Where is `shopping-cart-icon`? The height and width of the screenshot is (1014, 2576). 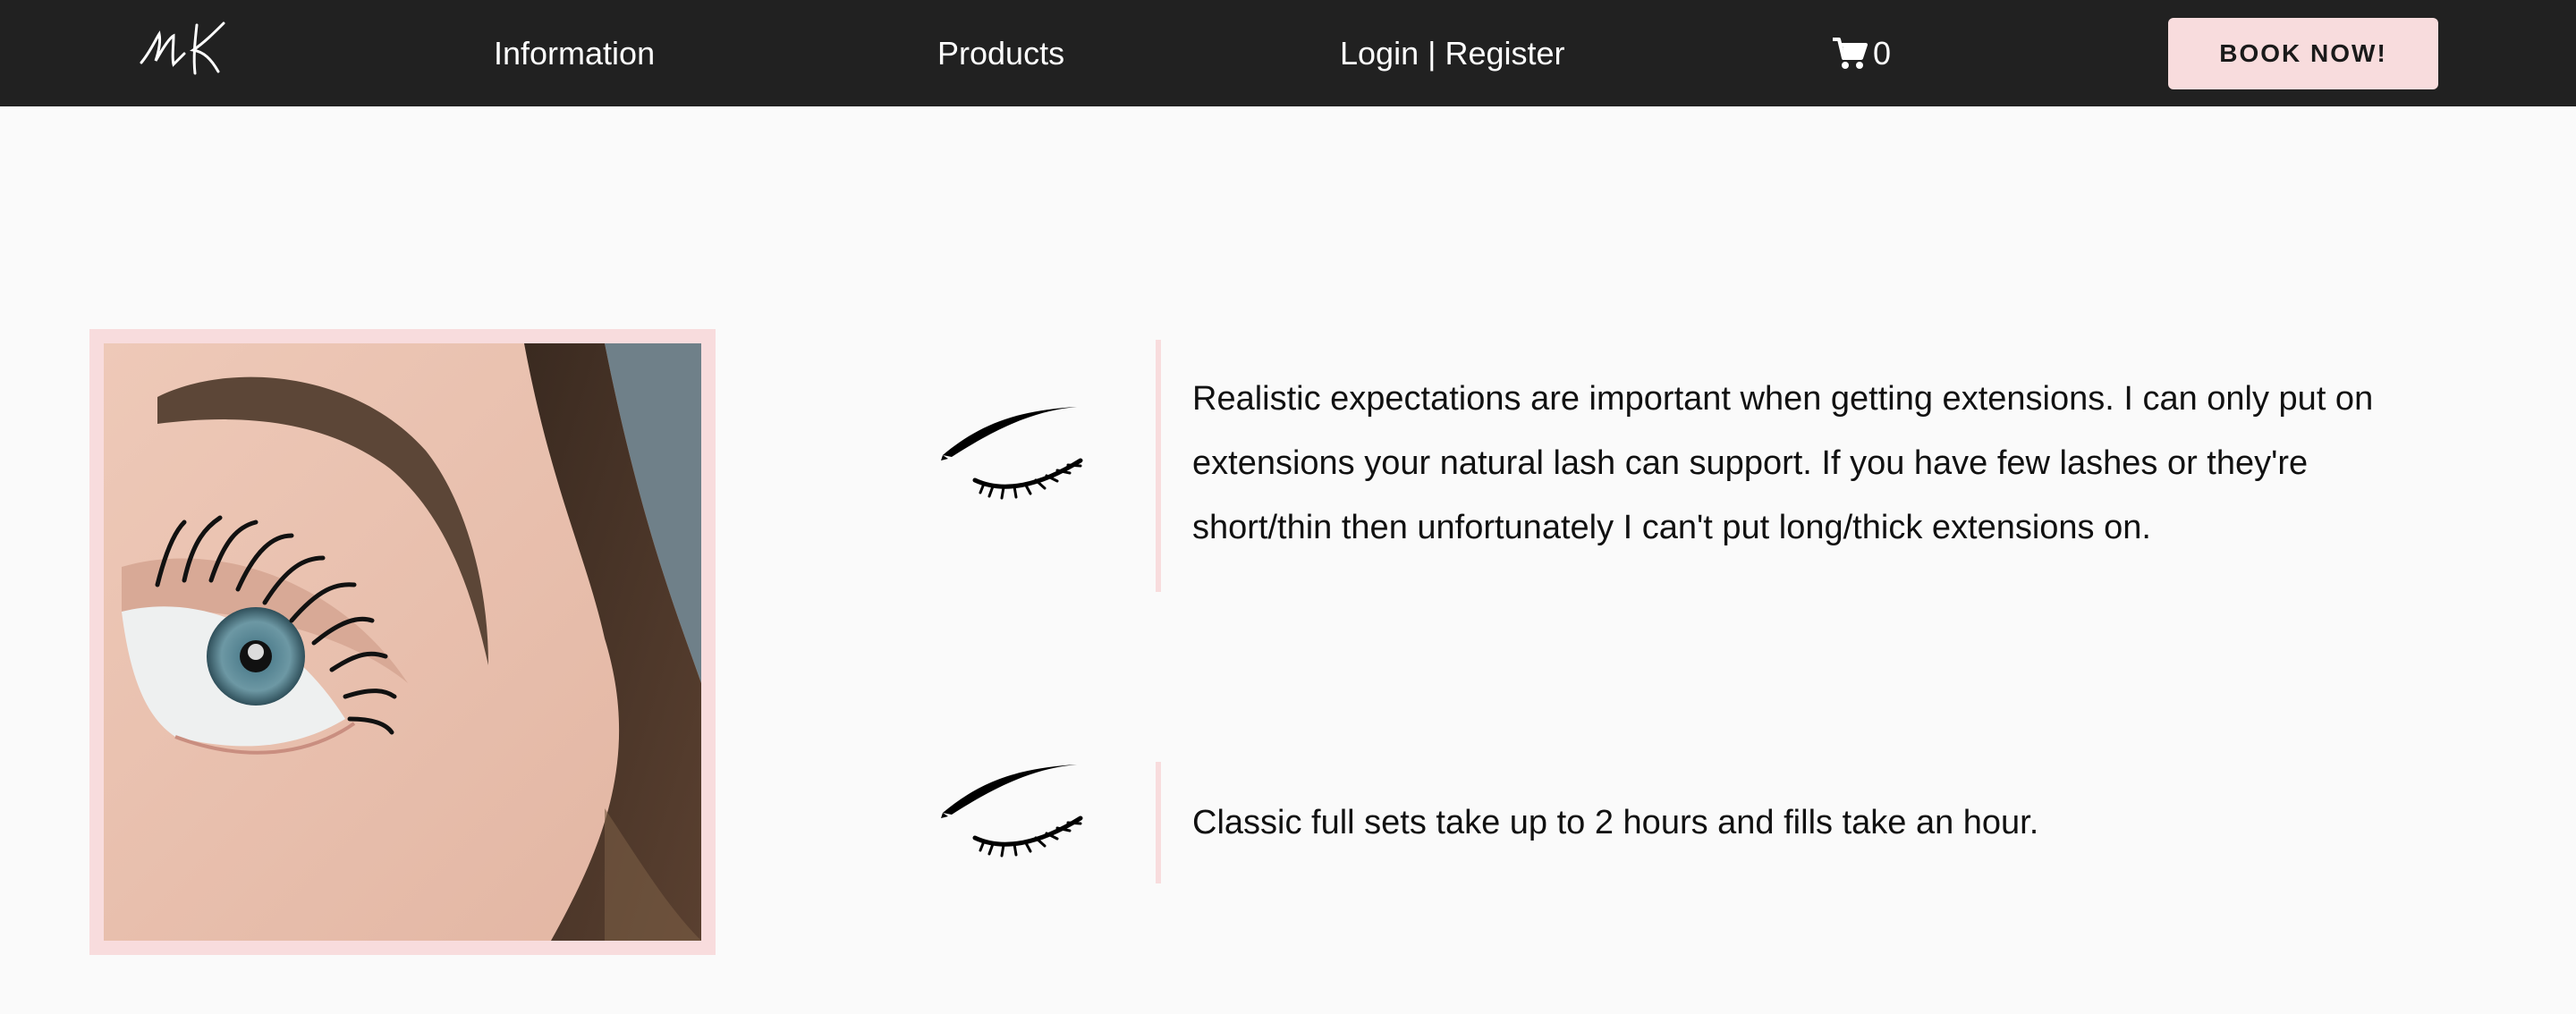 shopping-cart-icon is located at coordinates (1850, 53).